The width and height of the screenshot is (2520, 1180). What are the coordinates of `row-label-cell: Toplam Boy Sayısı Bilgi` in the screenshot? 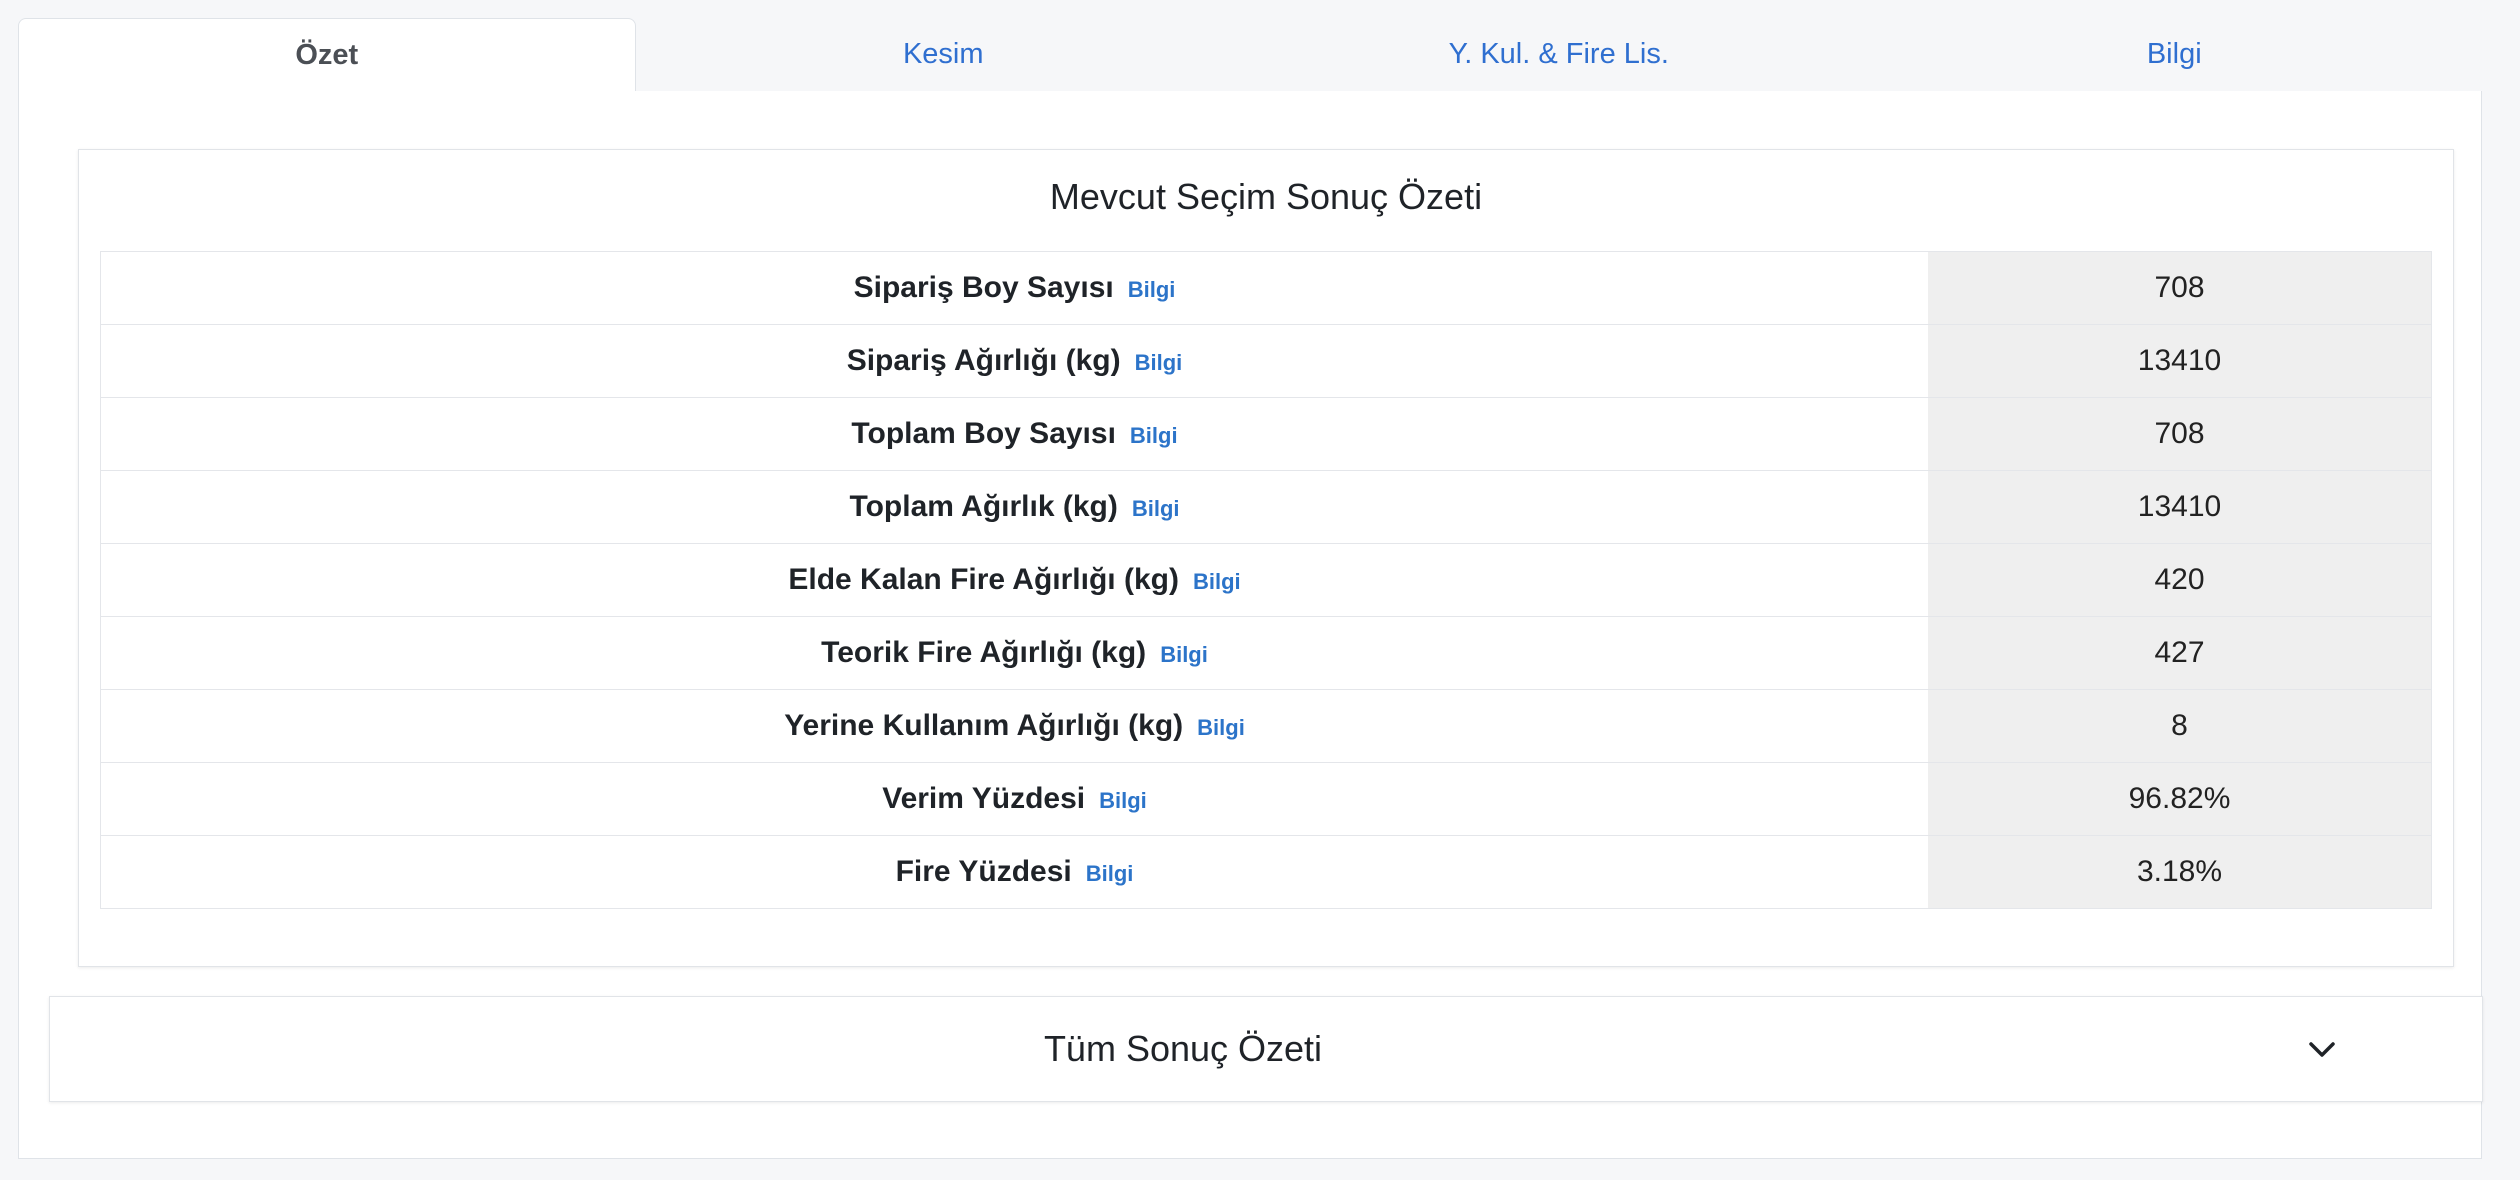 It's located at (1014, 434).